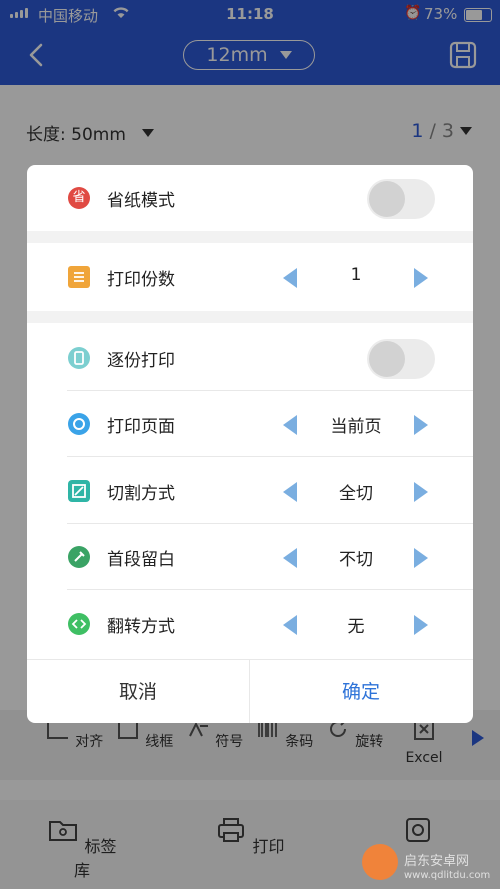  What do you see at coordinates (141, 201) in the screenshot?
I see `row-label: 省纸模式` at bounding box center [141, 201].